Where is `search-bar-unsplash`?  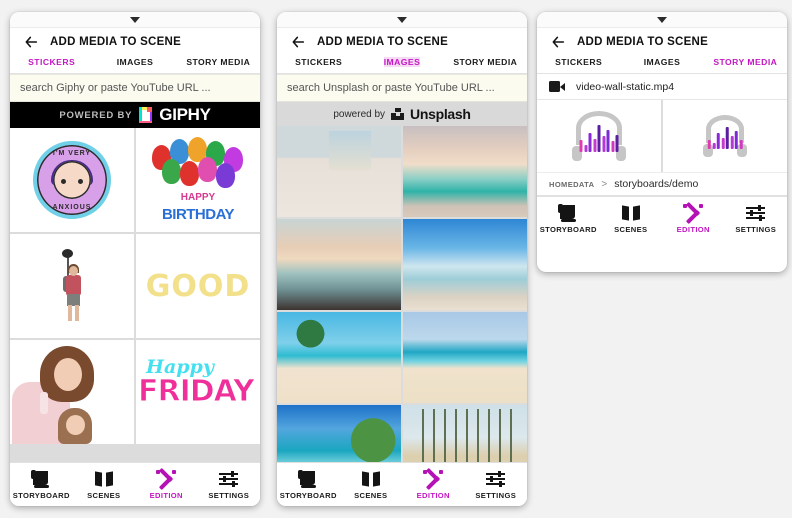
search-bar-unsplash is located at coordinates (402, 88).